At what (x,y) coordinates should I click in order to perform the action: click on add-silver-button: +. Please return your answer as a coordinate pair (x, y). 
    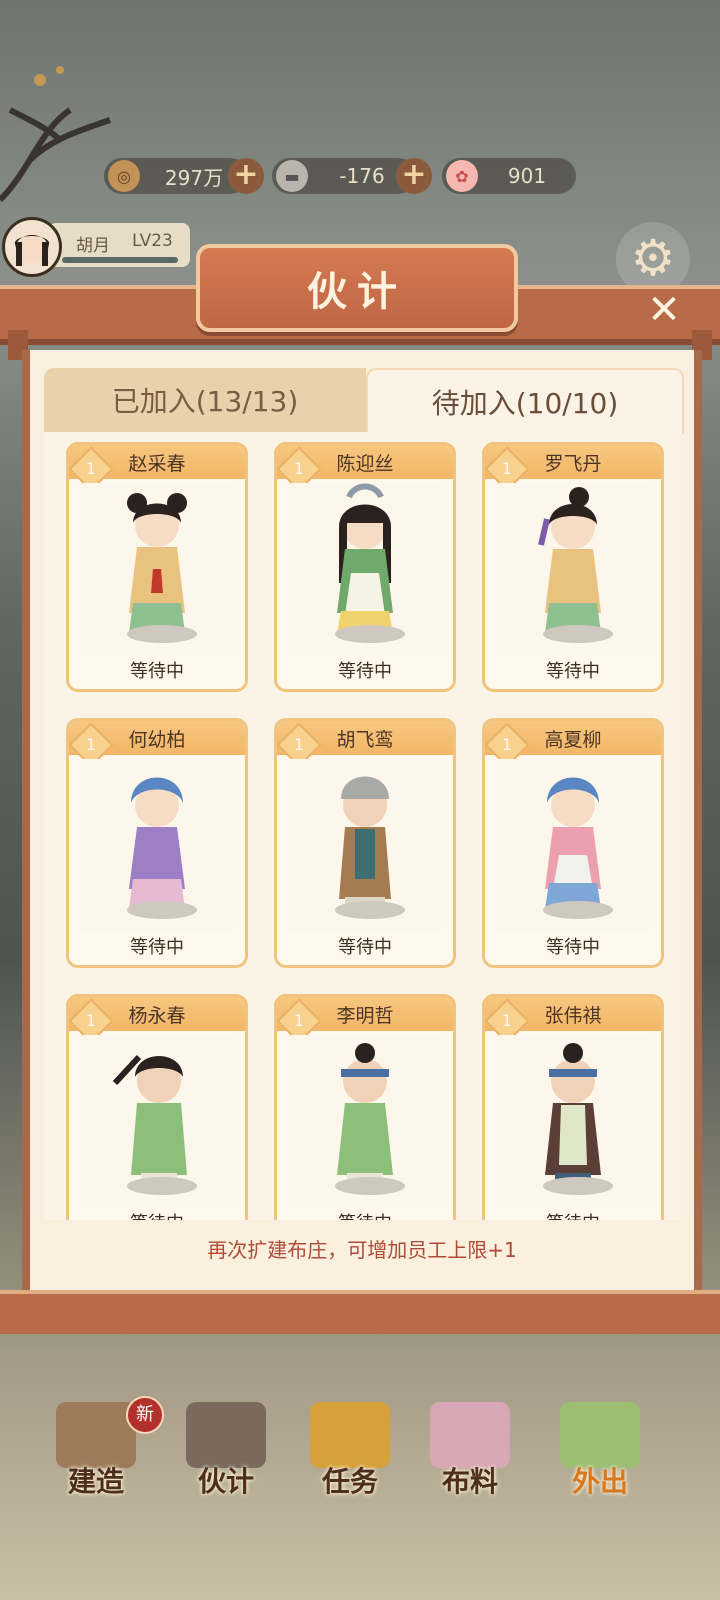
    Looking at the image, I should click on (414, 176).